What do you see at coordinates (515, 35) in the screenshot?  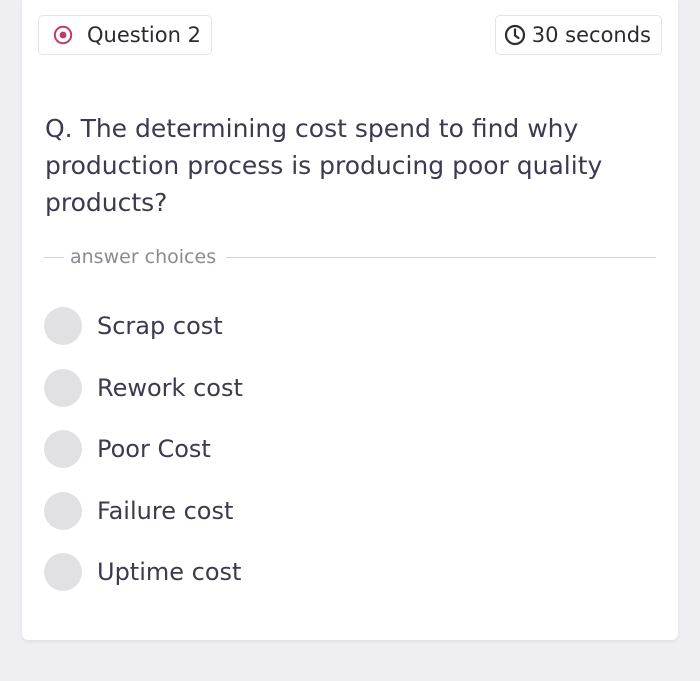 I see `clock-icon` at bounding box center [515, 35].